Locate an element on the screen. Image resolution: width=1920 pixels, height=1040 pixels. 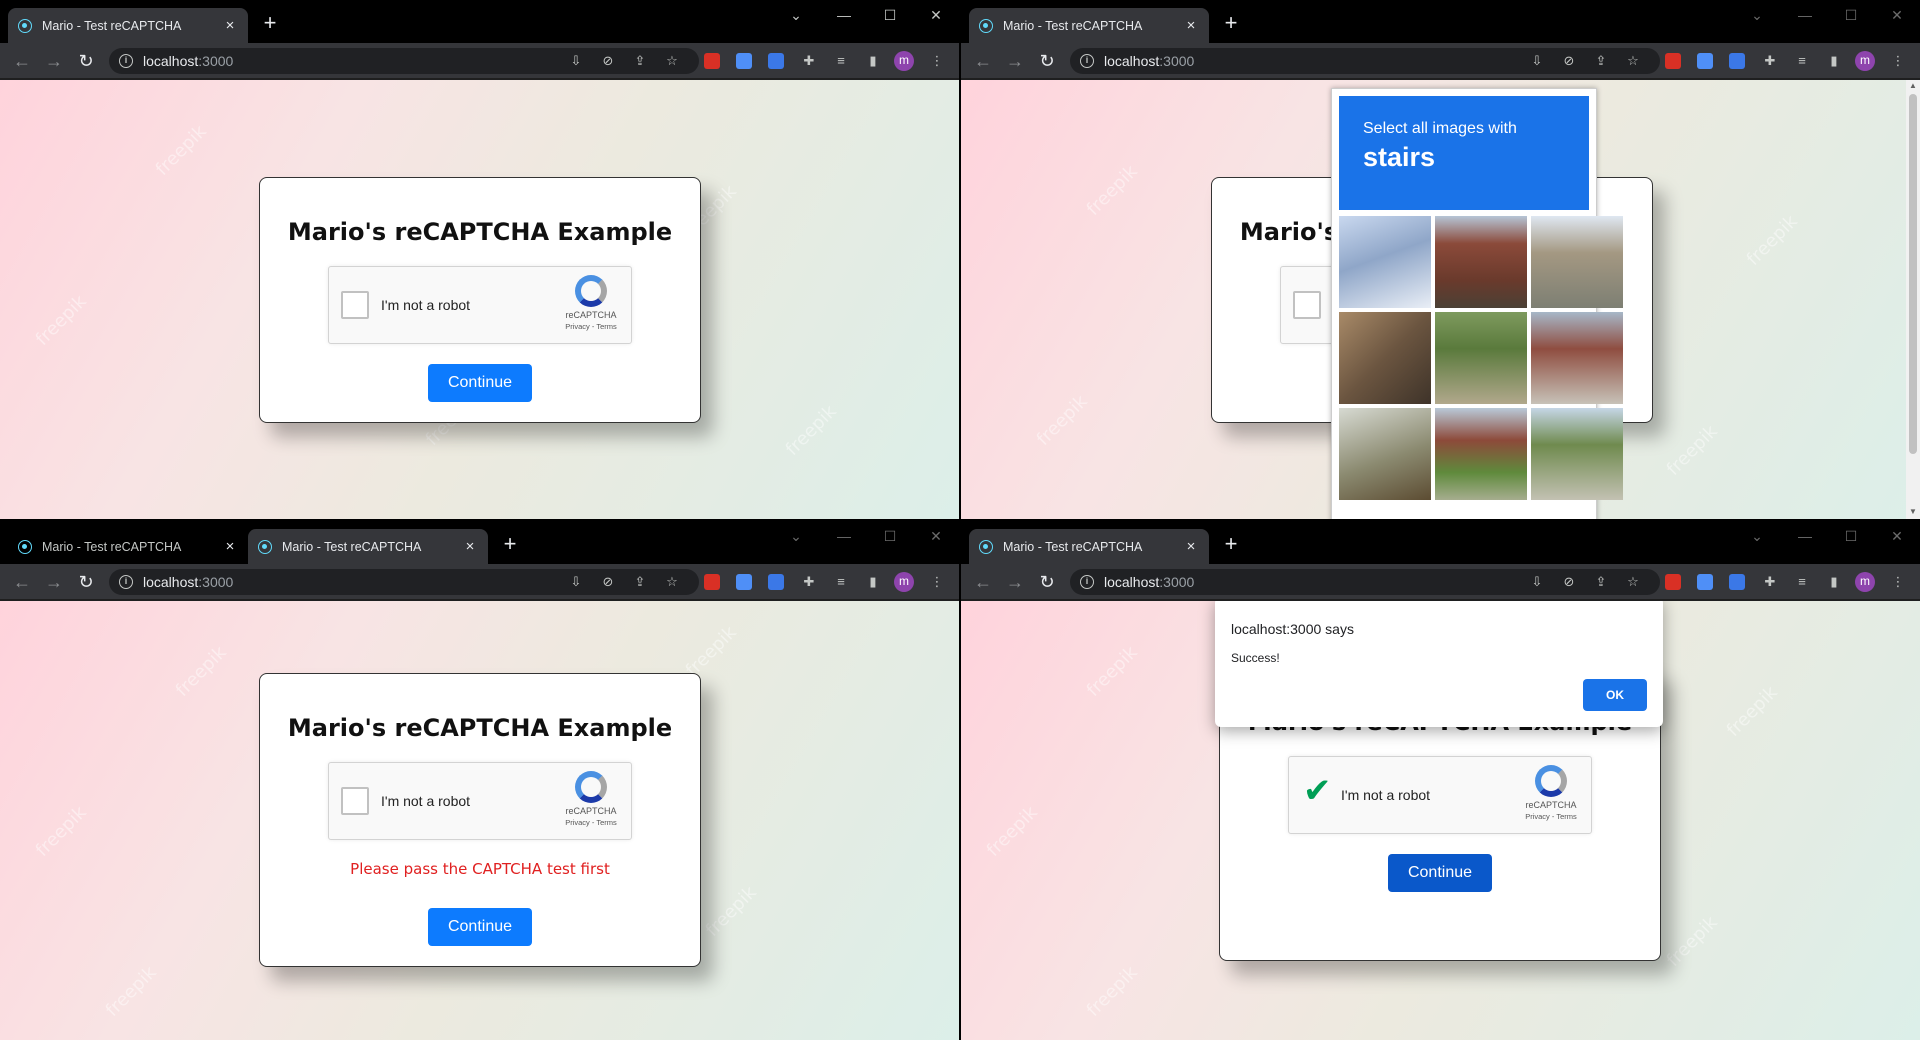
page-scrollbar: ▲ ▼ is located at coordinates (1913, 299).